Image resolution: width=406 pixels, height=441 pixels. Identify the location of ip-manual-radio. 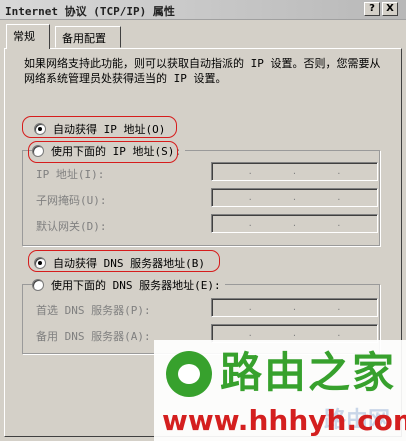
(38, 151).